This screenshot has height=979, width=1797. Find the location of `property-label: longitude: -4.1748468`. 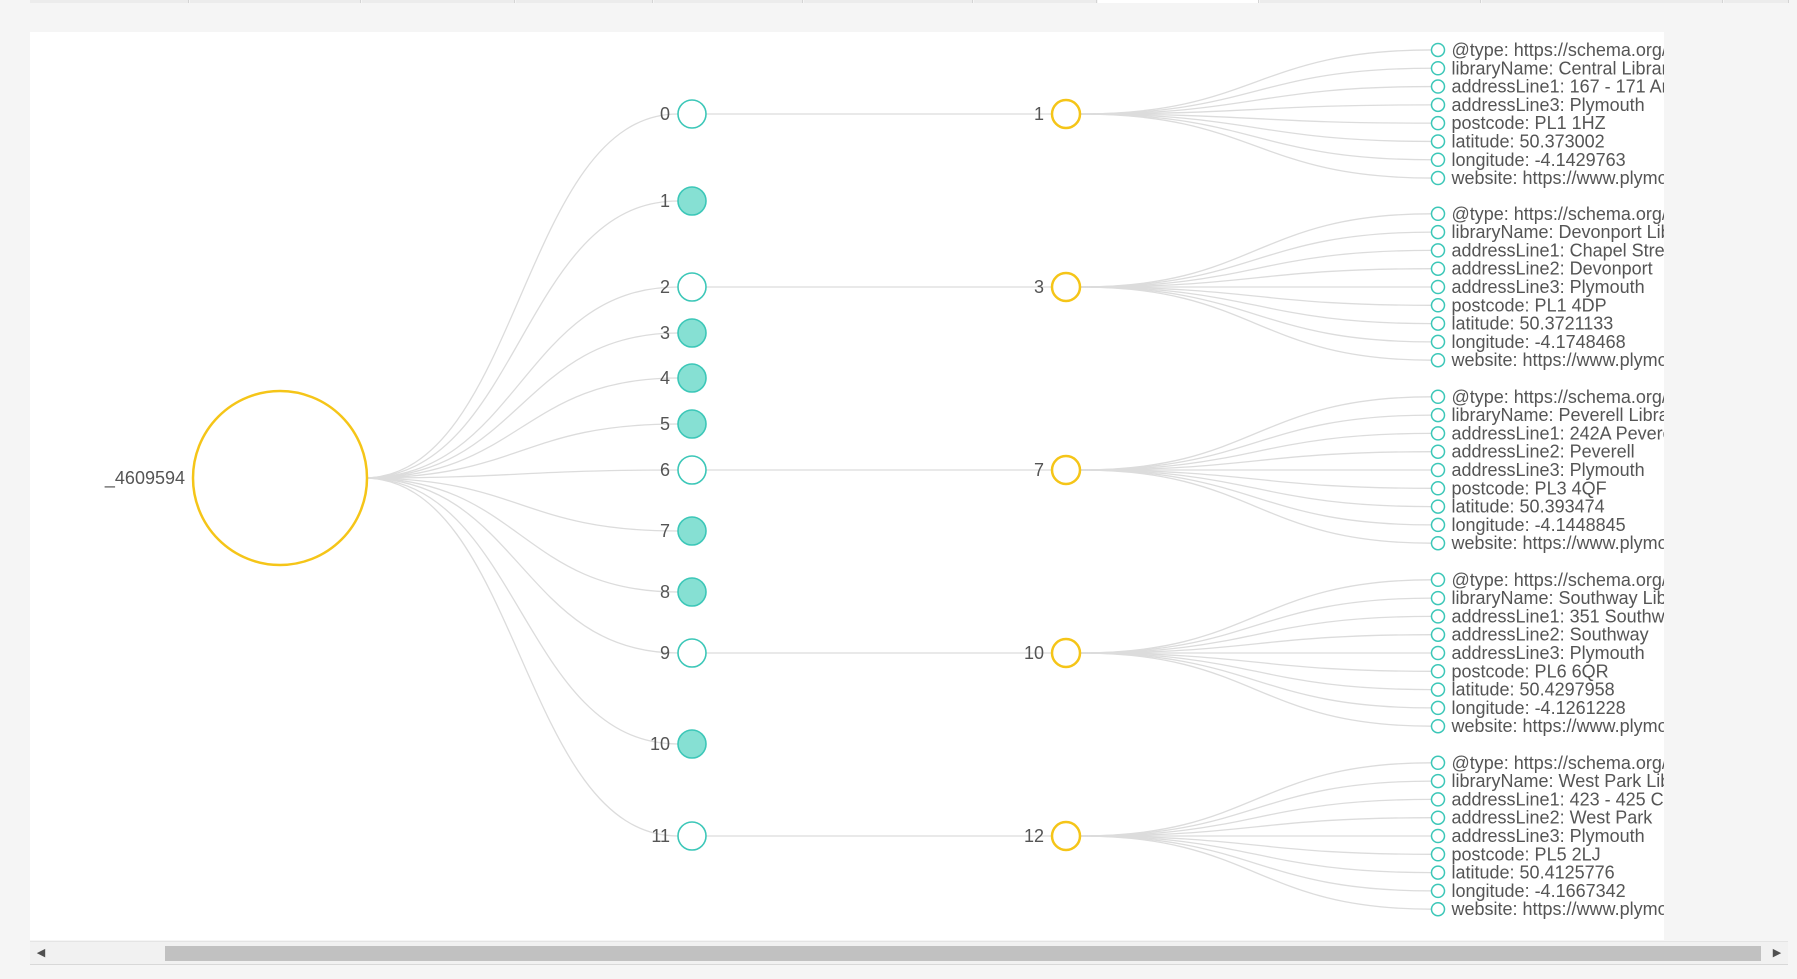

property-label: longitude: -4.1748468 is located at coordinates (1539, 342).